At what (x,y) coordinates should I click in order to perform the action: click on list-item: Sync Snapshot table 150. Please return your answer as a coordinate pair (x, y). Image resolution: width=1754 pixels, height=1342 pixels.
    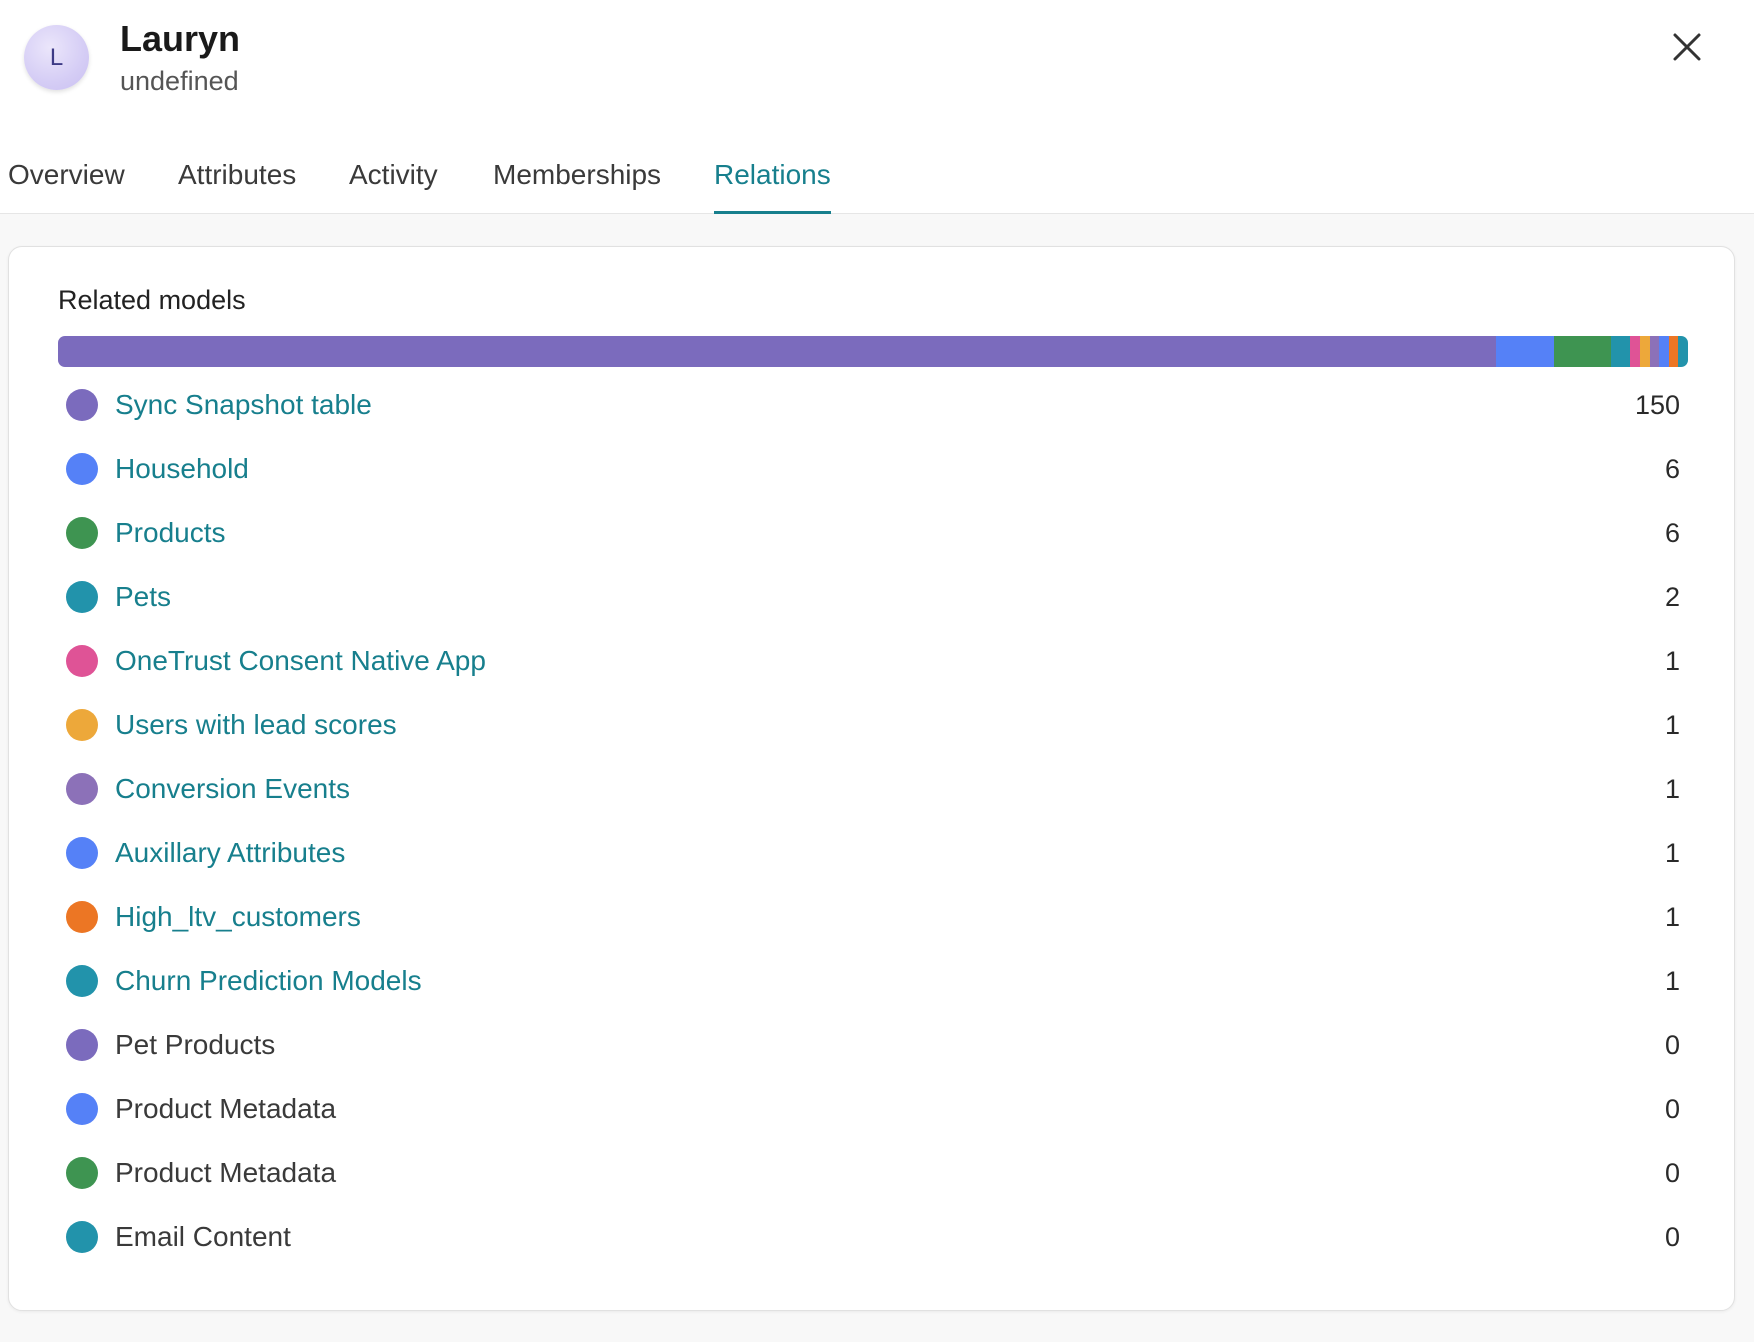
    Looking at the image, I should click on (873, 405).